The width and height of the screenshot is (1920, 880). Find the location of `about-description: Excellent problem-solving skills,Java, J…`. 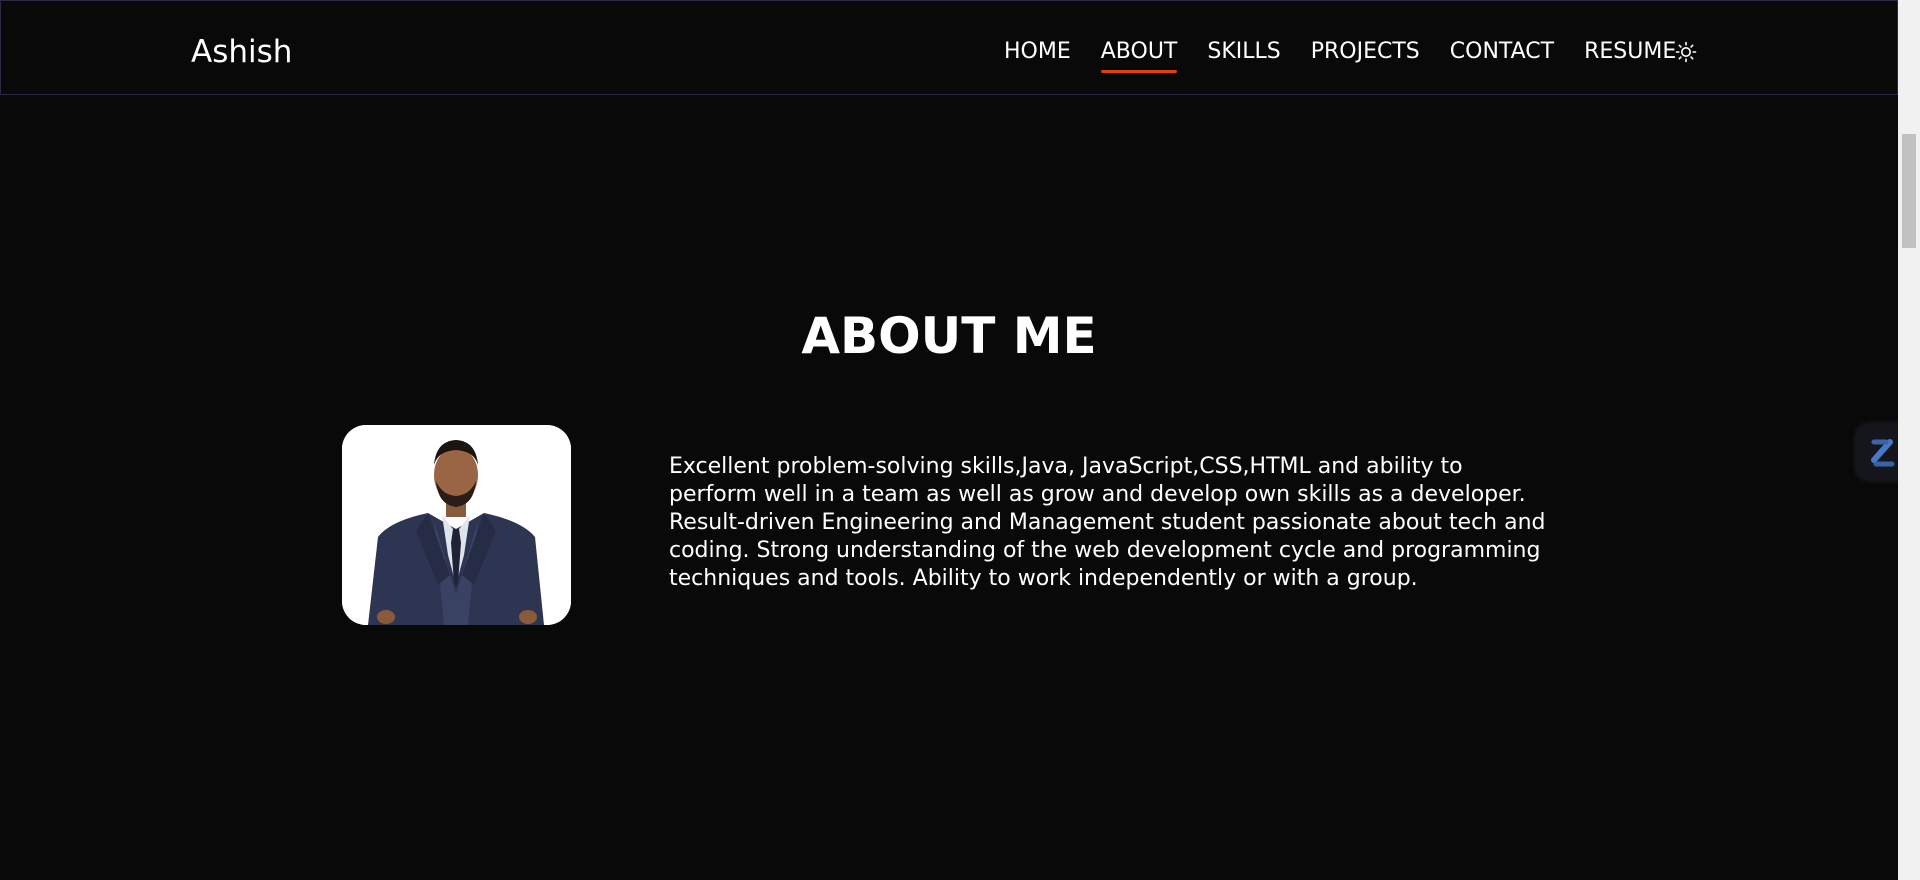

about-description: Excellent problem-solving skills,Java, J… is located at coordinates (1107, 522).